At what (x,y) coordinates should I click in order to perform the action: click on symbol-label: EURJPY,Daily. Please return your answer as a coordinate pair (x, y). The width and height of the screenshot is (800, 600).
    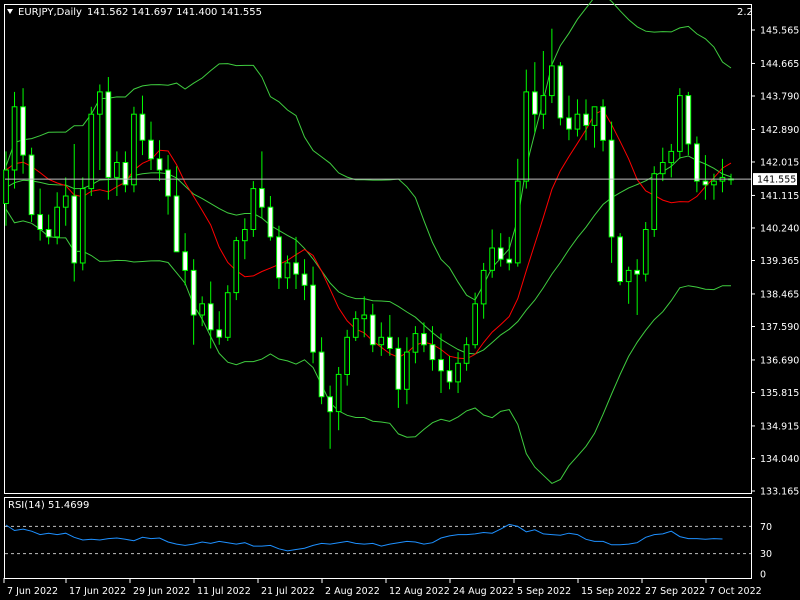
    Looking at the image, I should click on (50, 12).